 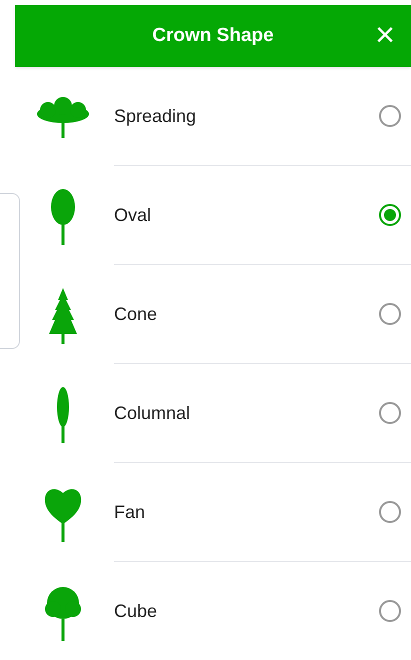 I want to click on option-label: Spreading, so click(x=156, y=116).